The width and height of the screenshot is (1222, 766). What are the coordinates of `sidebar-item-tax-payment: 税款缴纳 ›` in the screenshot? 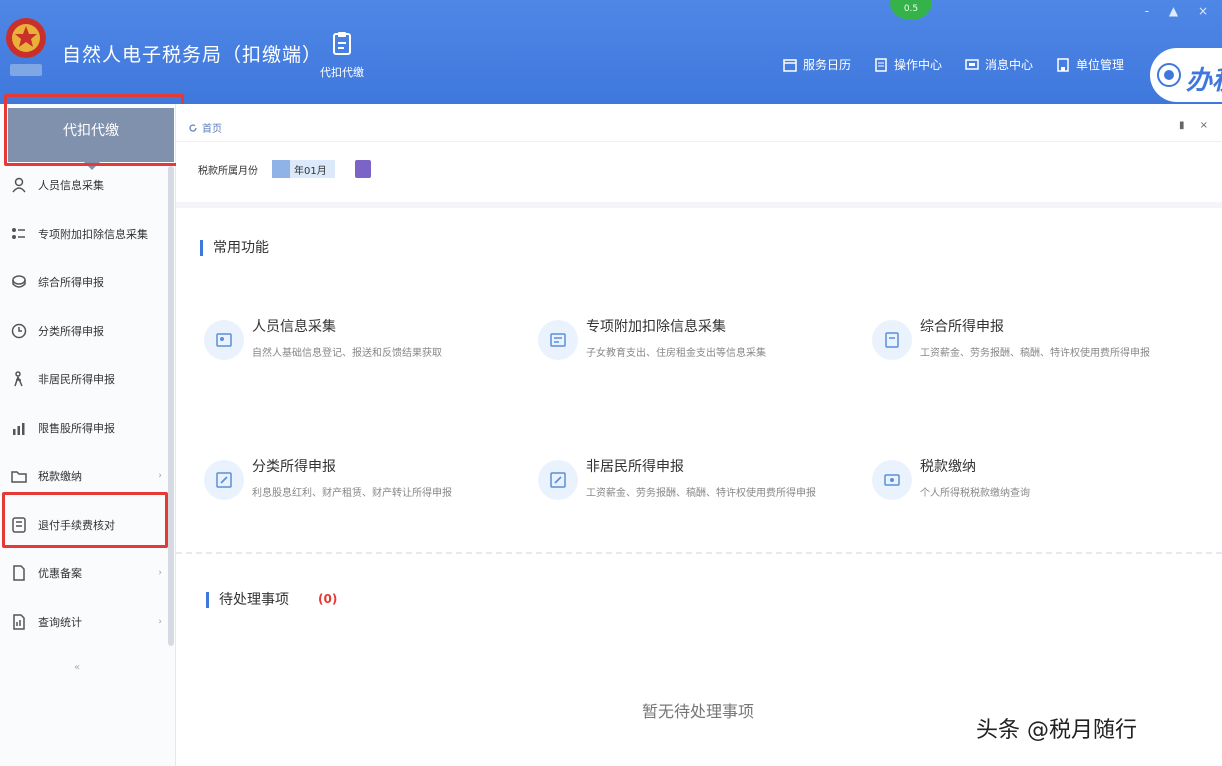 It's located at (84, 476).